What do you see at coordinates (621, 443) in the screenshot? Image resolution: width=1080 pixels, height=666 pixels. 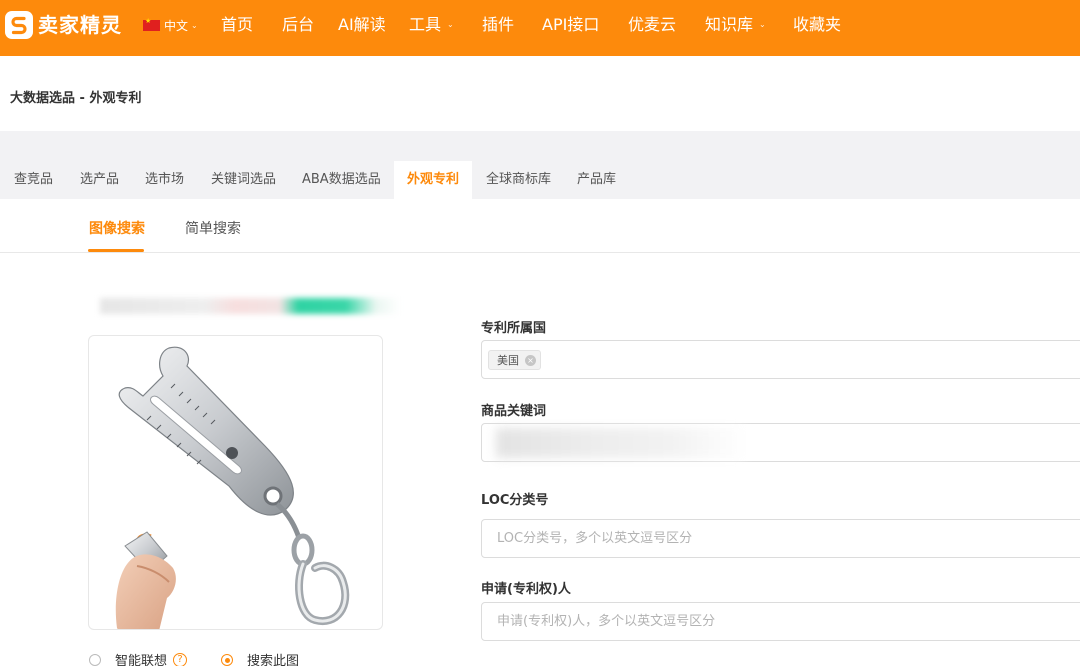 I see `redacted-keyword-value` at bounding box center [621, 443].